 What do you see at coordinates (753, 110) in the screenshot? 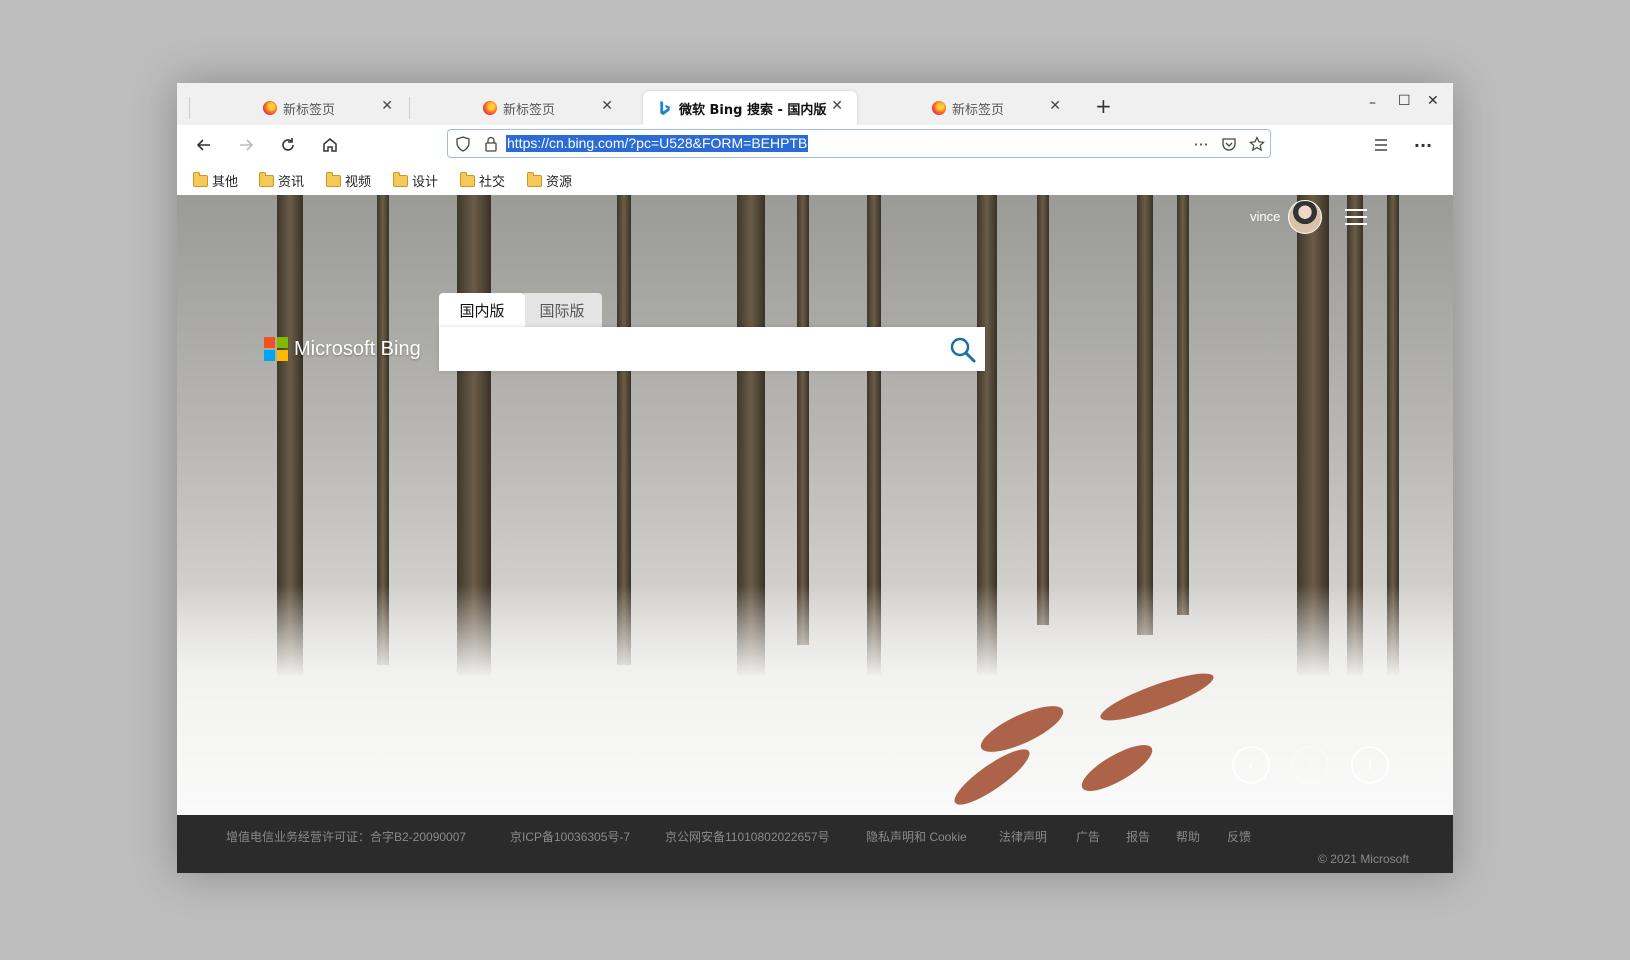
I see `tab-title: 微软 Bing 搜索 - 国内版` at bounding box center [753, 110].